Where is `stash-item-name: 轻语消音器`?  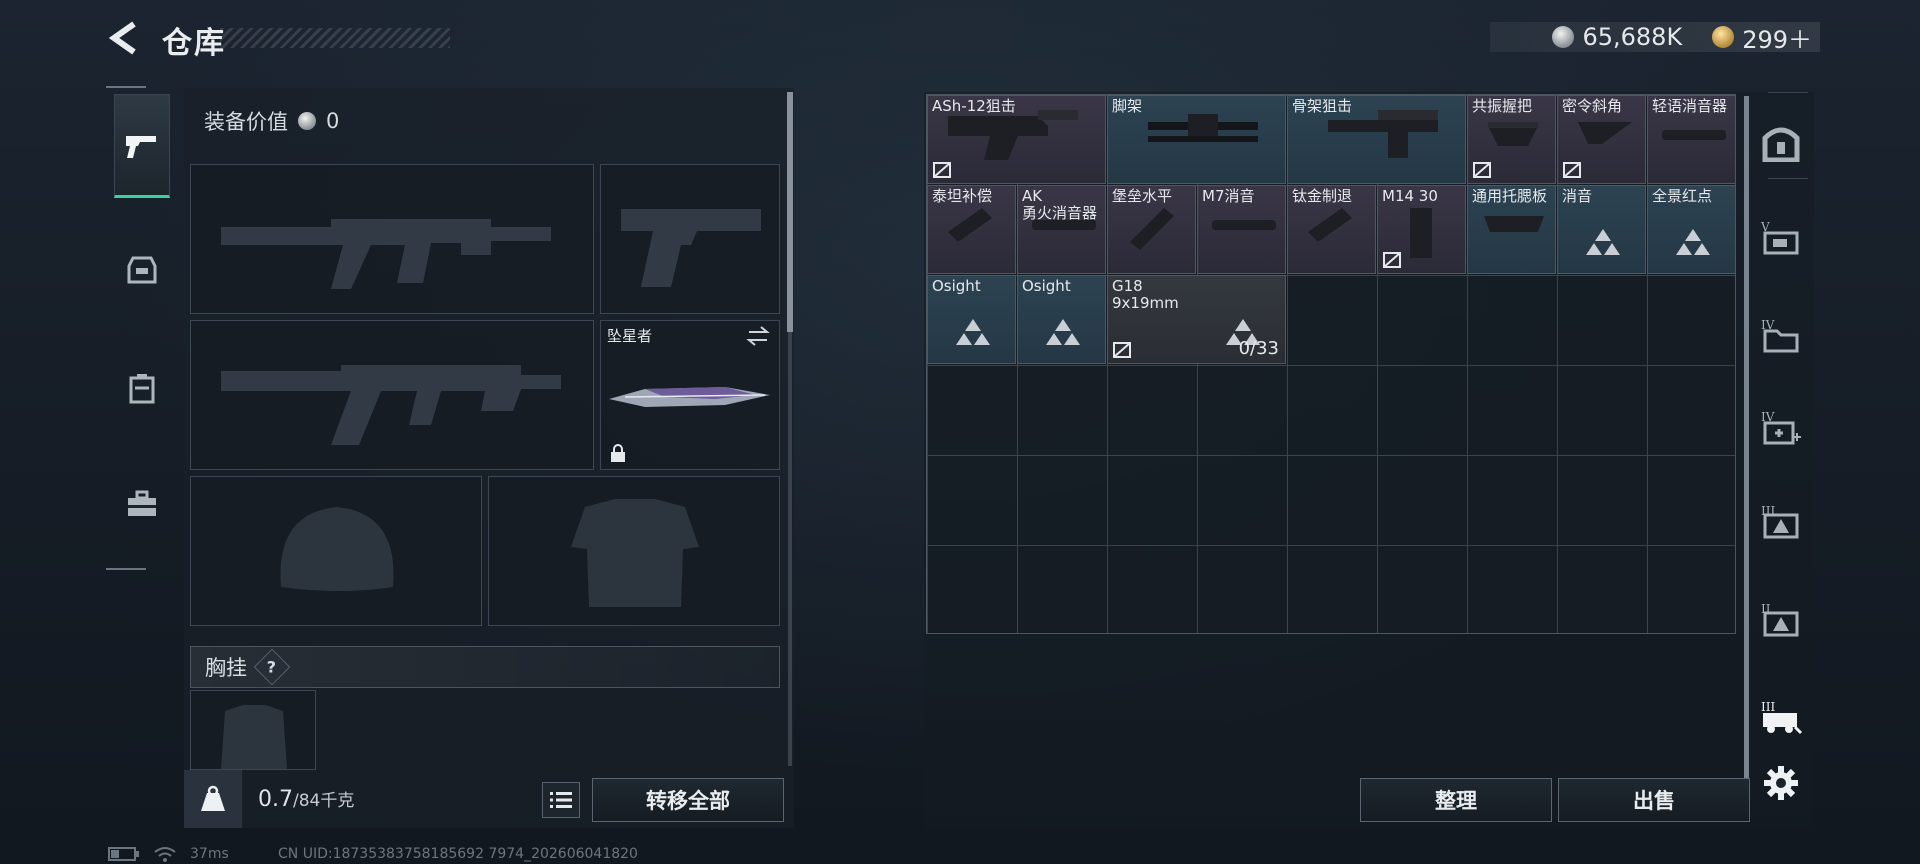
stash-item-name: 轻语消音器 is located at coordinates (1690, 106).